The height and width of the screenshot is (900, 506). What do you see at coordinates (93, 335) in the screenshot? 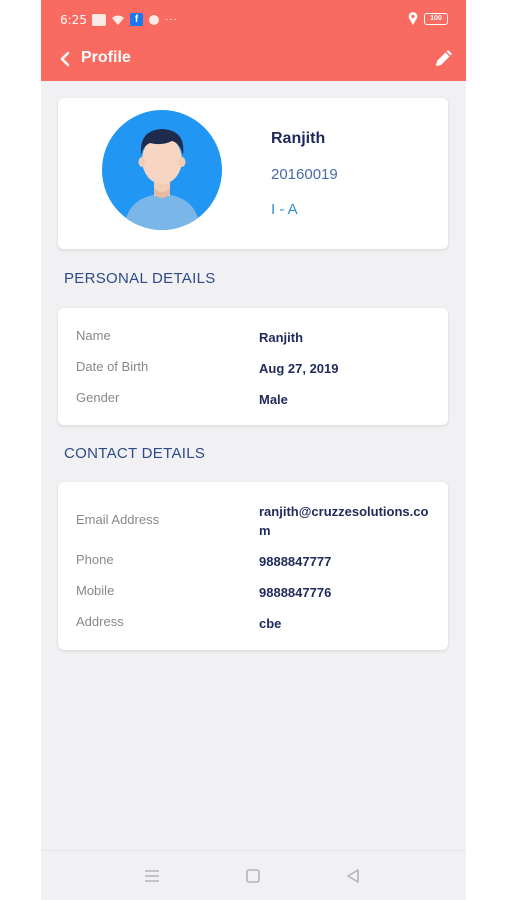
I see `detail-label: Name` at bounding box center [93, 335].